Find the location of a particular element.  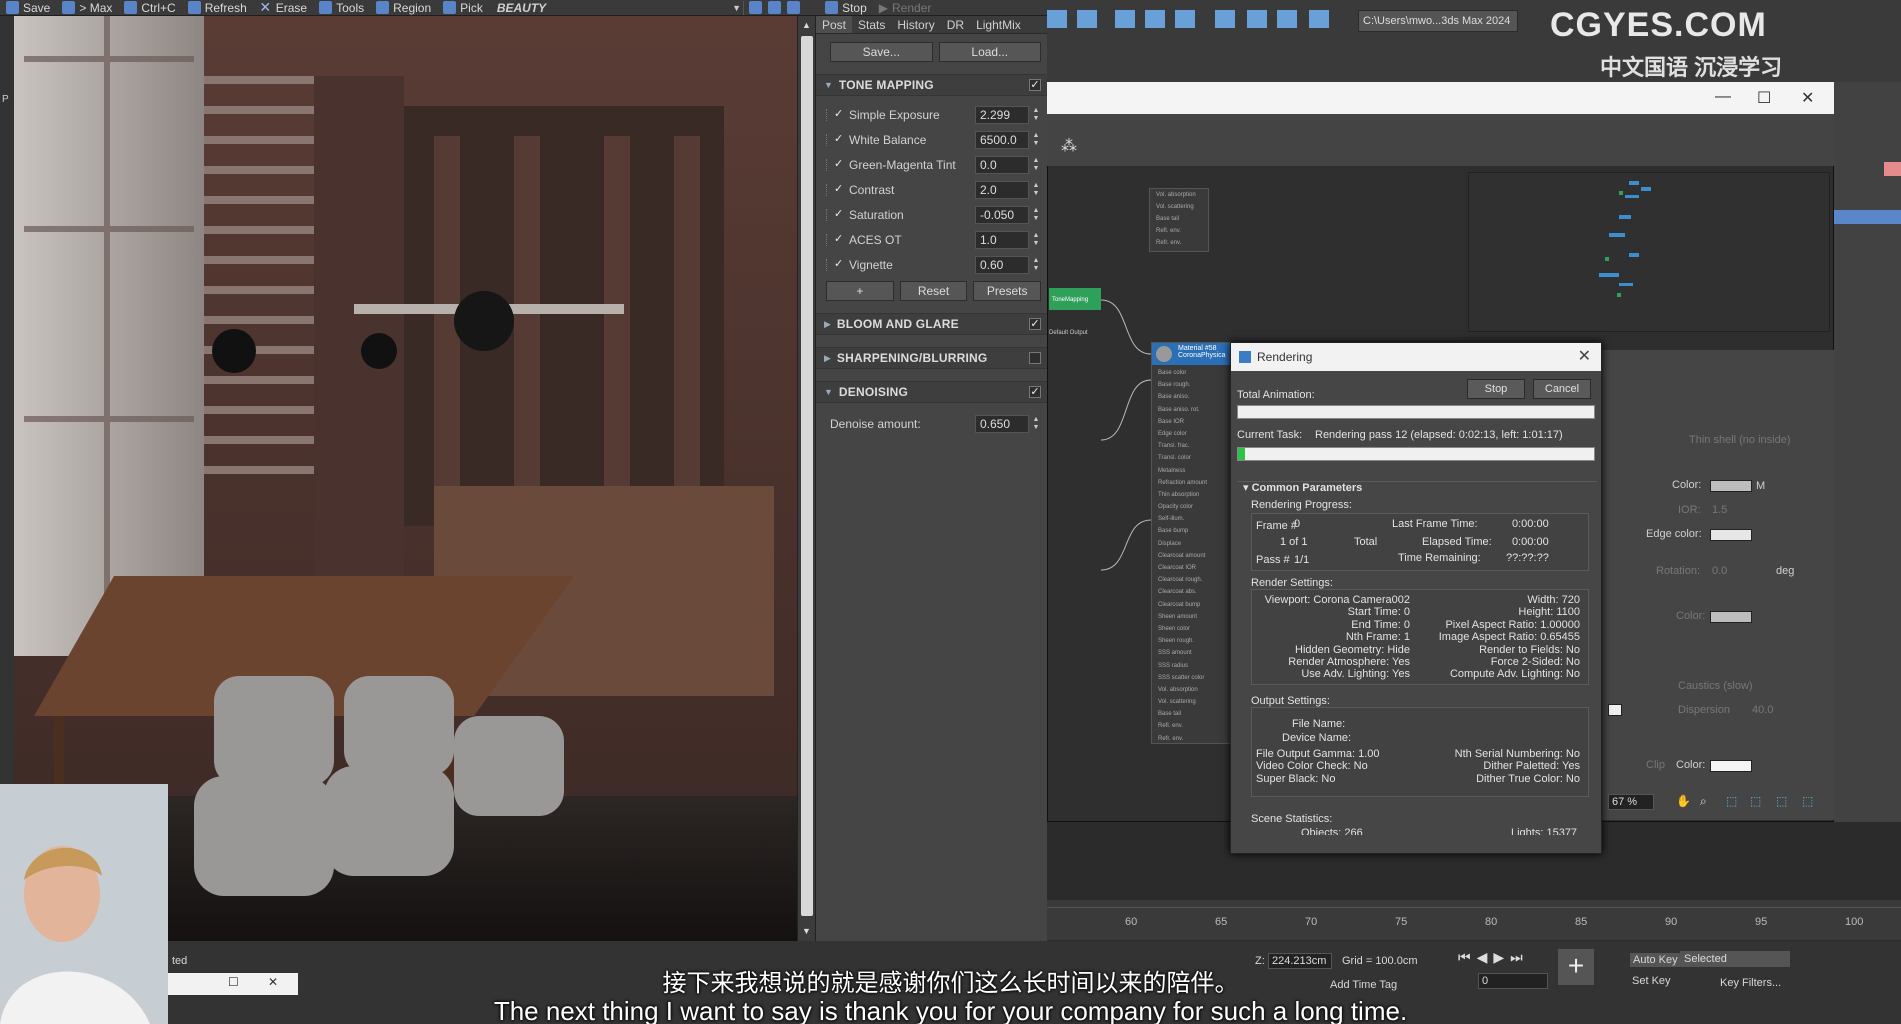

material-slot: Base tail is located at coordinates (1191, 714).